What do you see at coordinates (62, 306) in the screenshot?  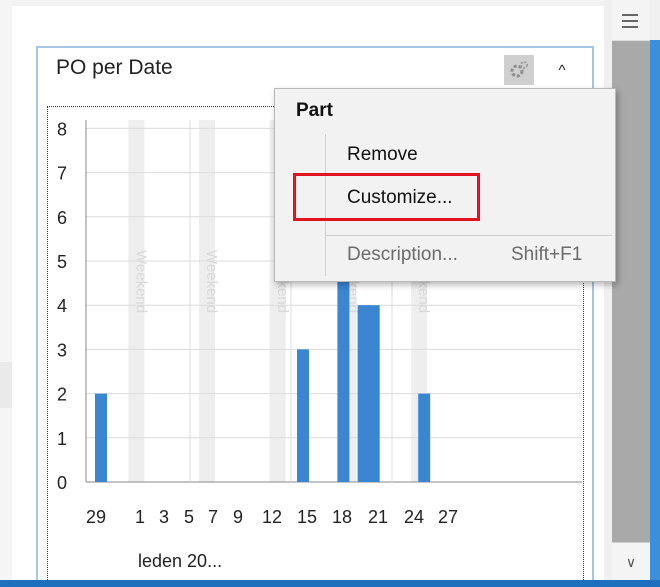 I see `y-tick-label: 4` at bounding box center [62, 306].